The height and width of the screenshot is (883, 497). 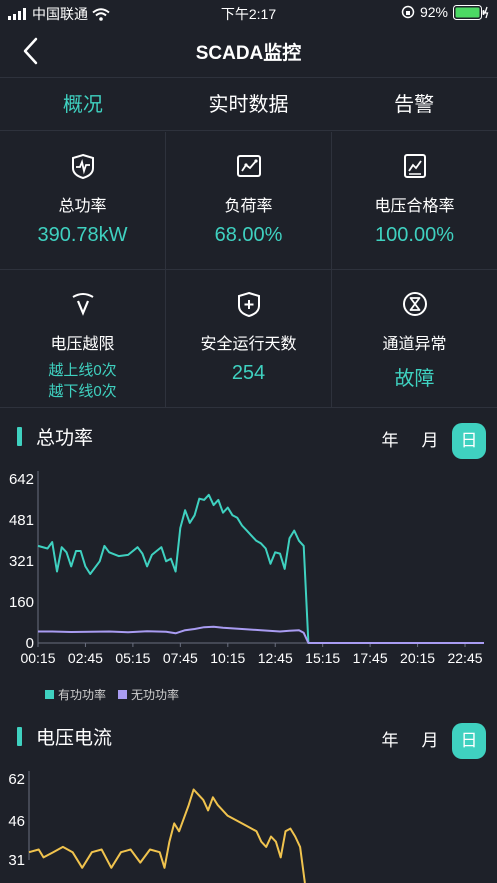 What do you see at coordinates (74, 738) in the screenshot?
I see `section-title: 电压电流` at bounding box center [74, 738].